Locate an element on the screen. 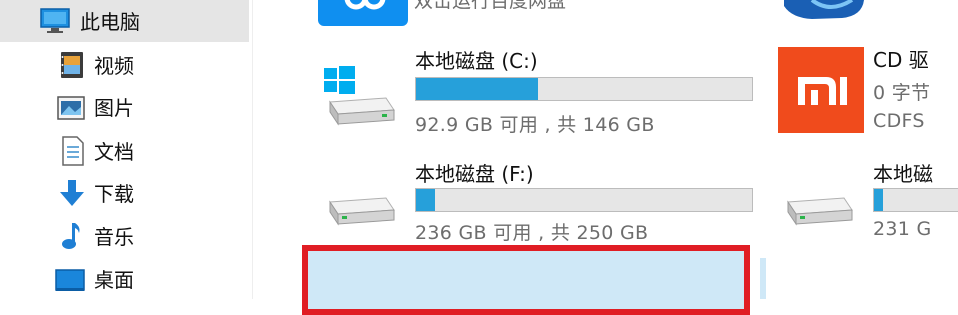 This screenshot has width=958, height=315. drive-tile-cd: CD 驱 0 字节 CDFS is located at coordinates (867, 90).